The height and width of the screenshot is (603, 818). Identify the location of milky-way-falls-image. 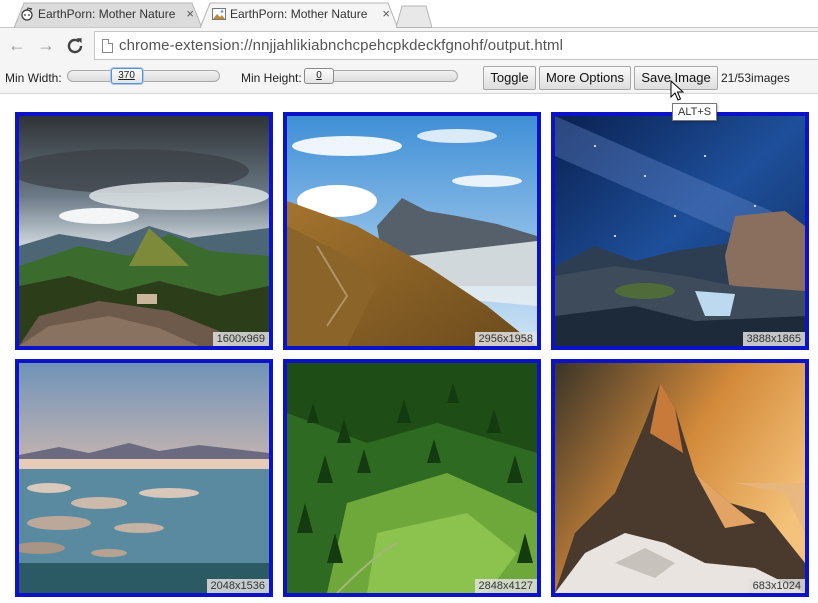
(680, 231).